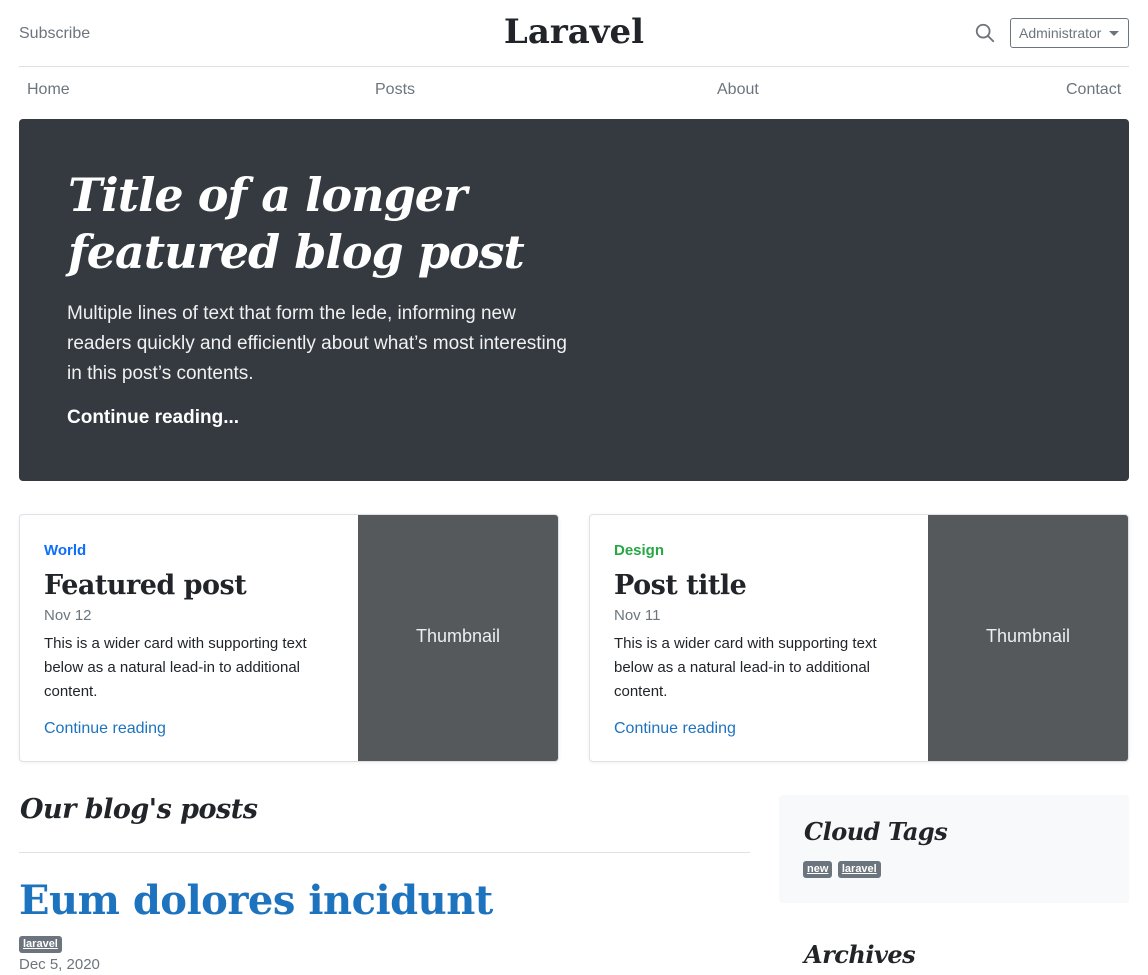  I want to click on cloud-tags-title: Cloud Tags, so click(876, 831).